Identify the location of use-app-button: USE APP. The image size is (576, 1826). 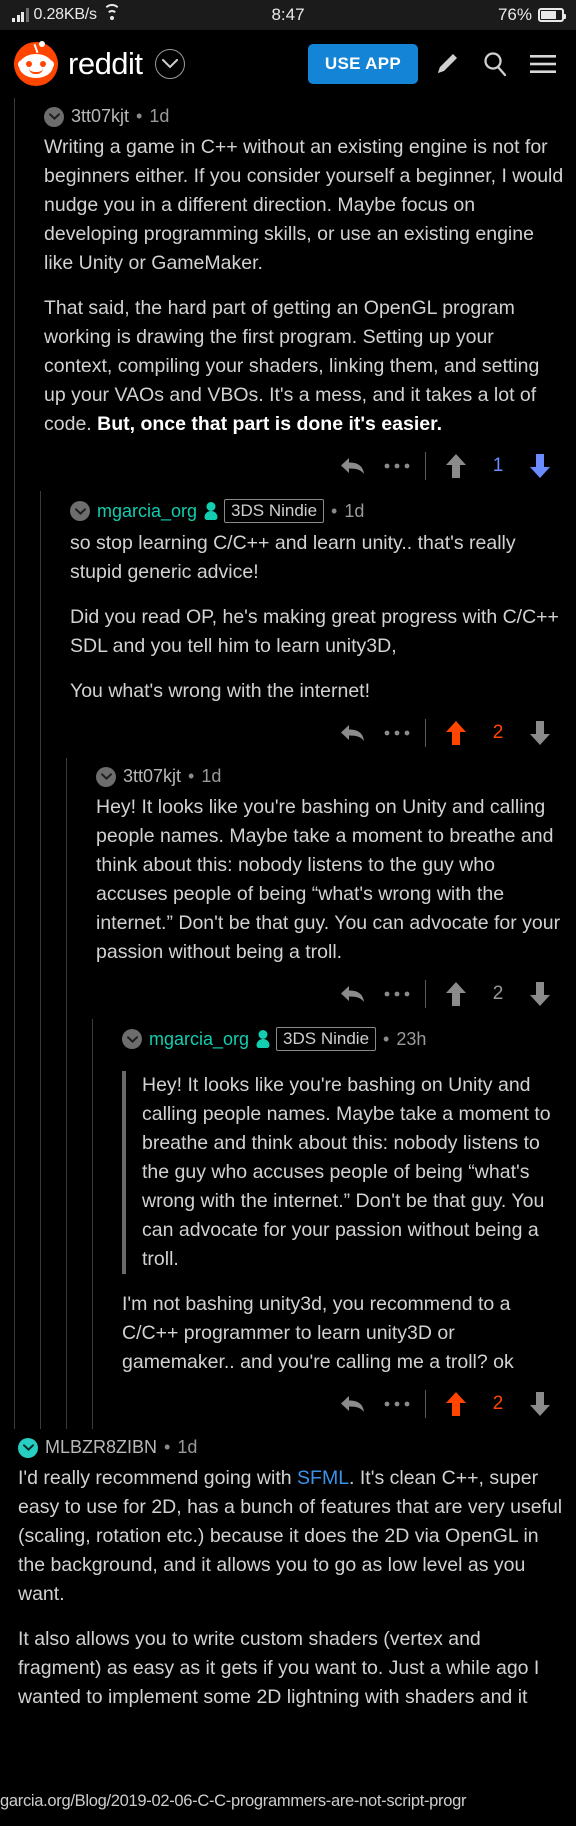
(362, 64).